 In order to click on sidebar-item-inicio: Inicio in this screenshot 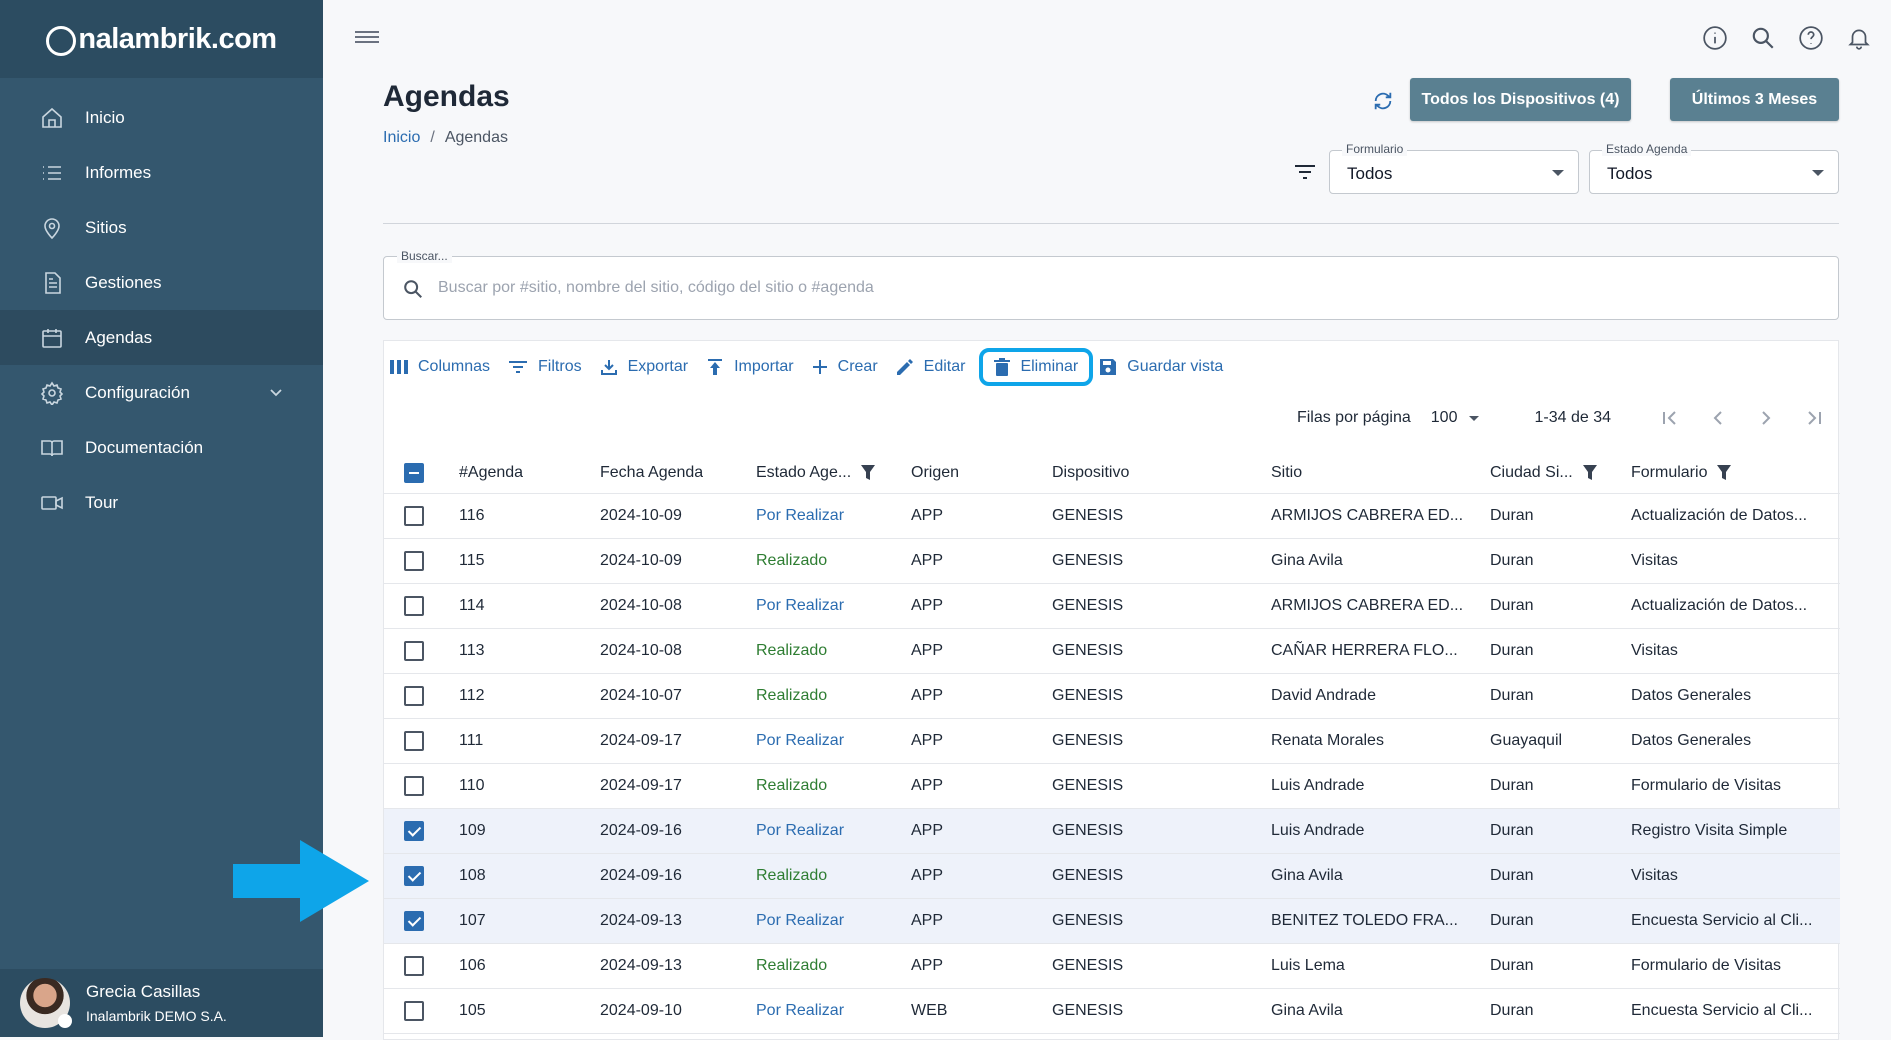, I will do `click(161, 117)`.